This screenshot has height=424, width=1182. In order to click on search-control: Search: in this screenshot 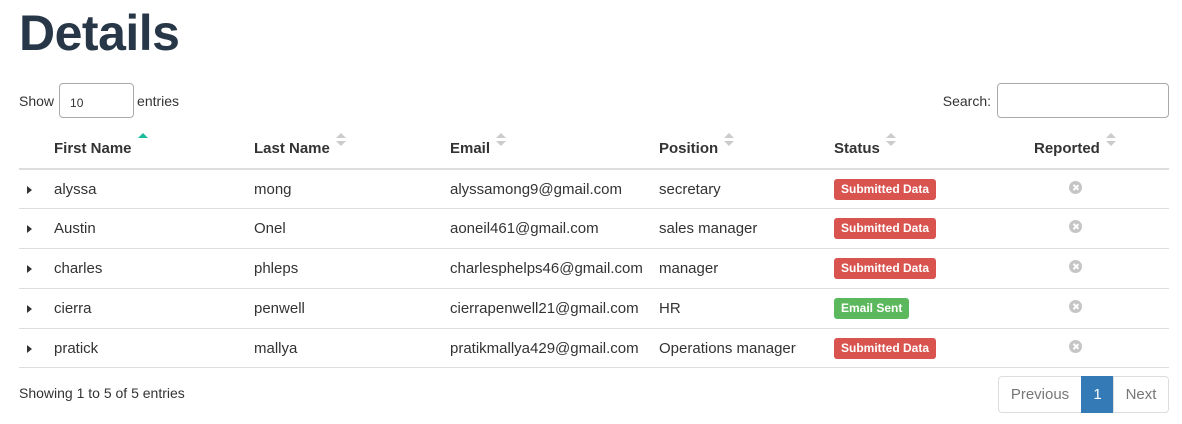, I will do `click(1056, 100)`.